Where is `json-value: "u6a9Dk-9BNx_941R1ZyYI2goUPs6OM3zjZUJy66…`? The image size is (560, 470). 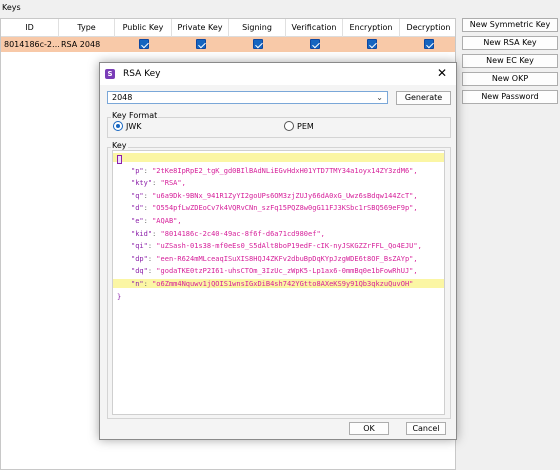
json-value: "u6a9Dk-9BNx_941R1ZyYI2goUPs6OM3zjZUJy66… is located at coordinates (285, 195).